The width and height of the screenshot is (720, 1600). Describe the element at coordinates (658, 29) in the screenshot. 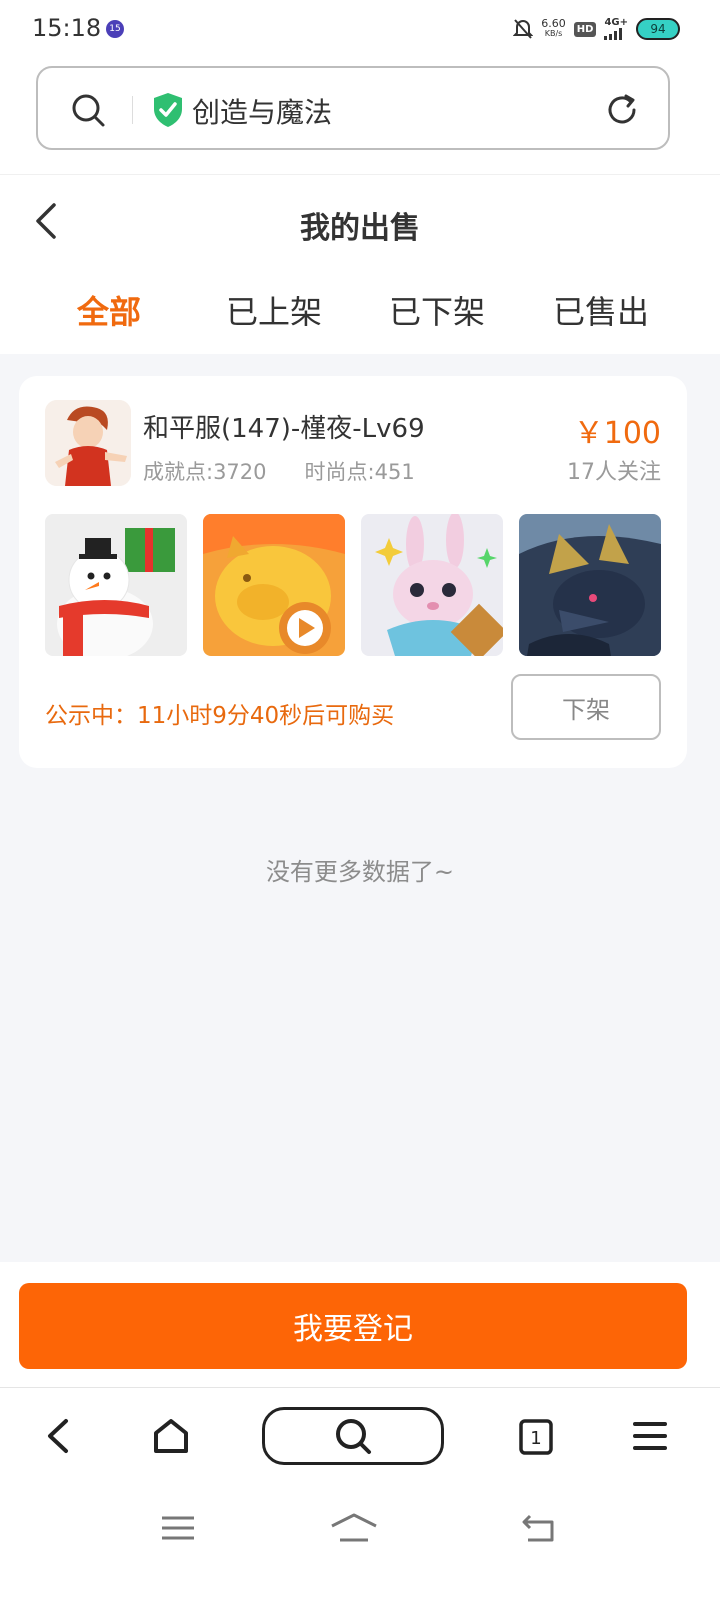

I see `battery-icon: 94` at that location.